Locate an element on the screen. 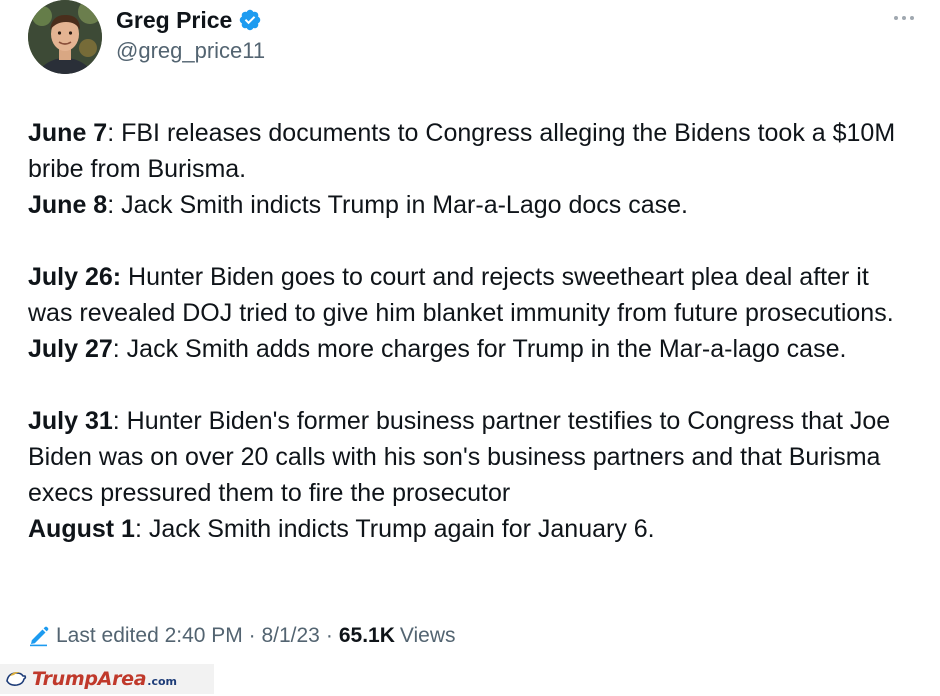 This screenshot has width=940, height=696. entry-date: July 27 is located at coordinates (70, 349).